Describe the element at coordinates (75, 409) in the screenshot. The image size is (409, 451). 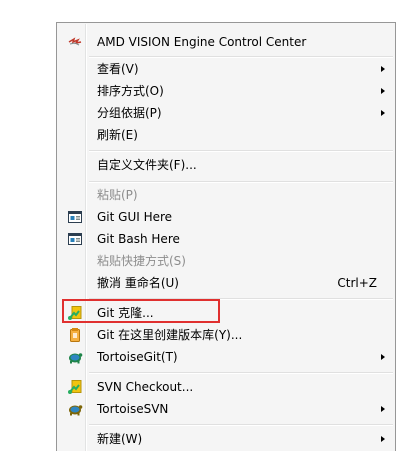
I see `tortoisesvn-icon` at that location.